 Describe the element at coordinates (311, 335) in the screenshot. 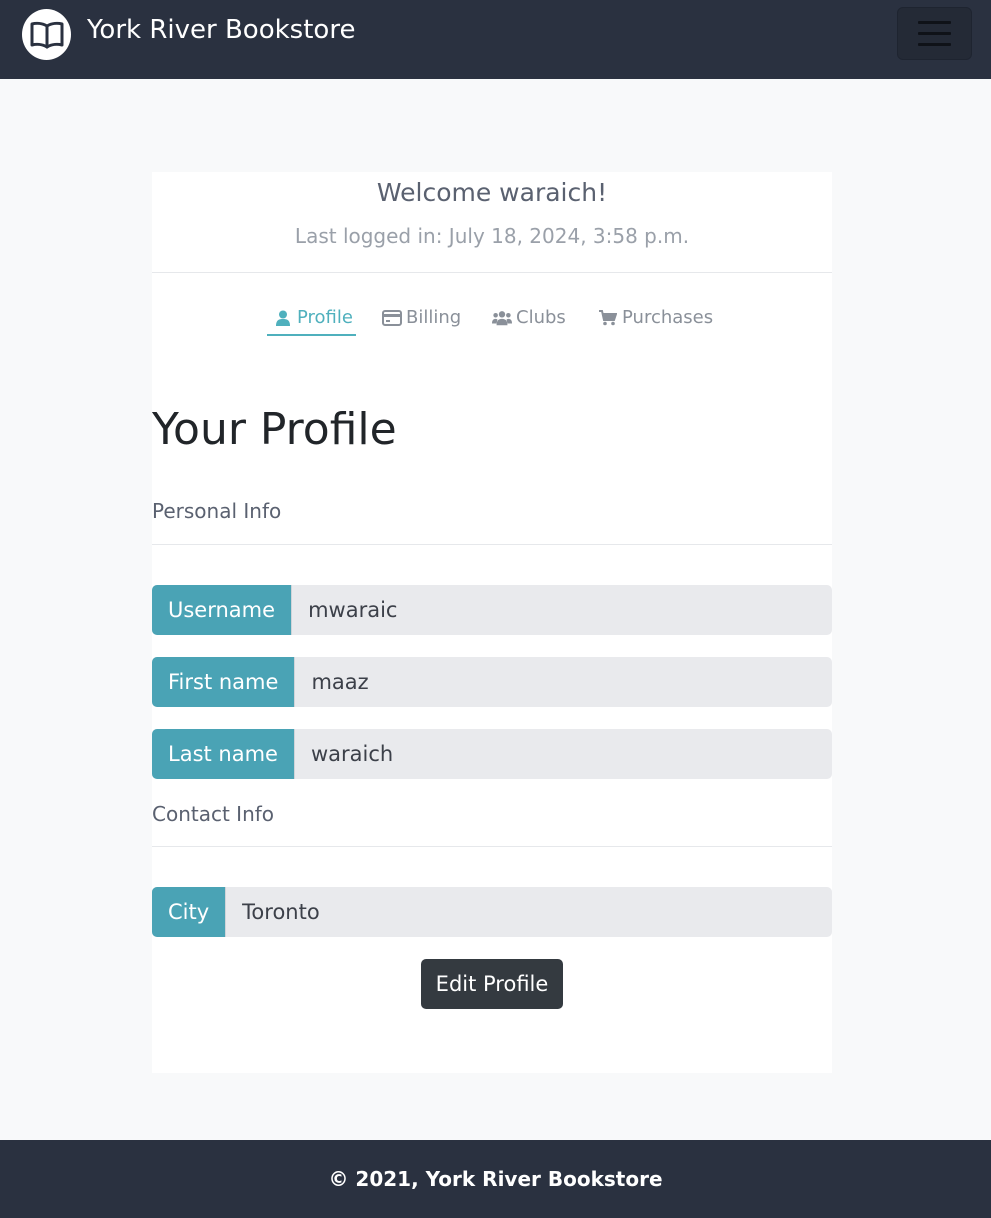

I see `active-tab-indicator` at that location.